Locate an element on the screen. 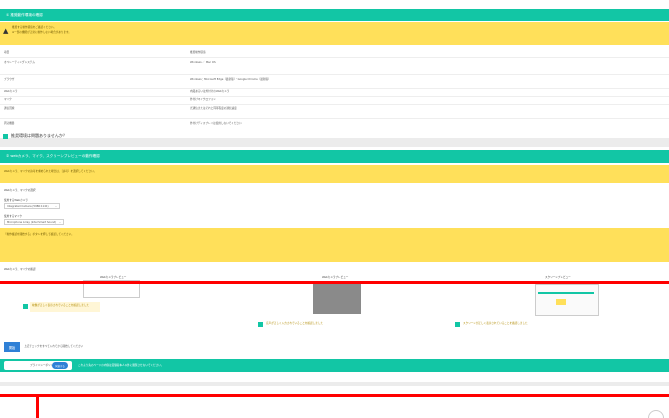  section1-title: ① 推奨動作環境の確認 is located at coordinates (24, 14).